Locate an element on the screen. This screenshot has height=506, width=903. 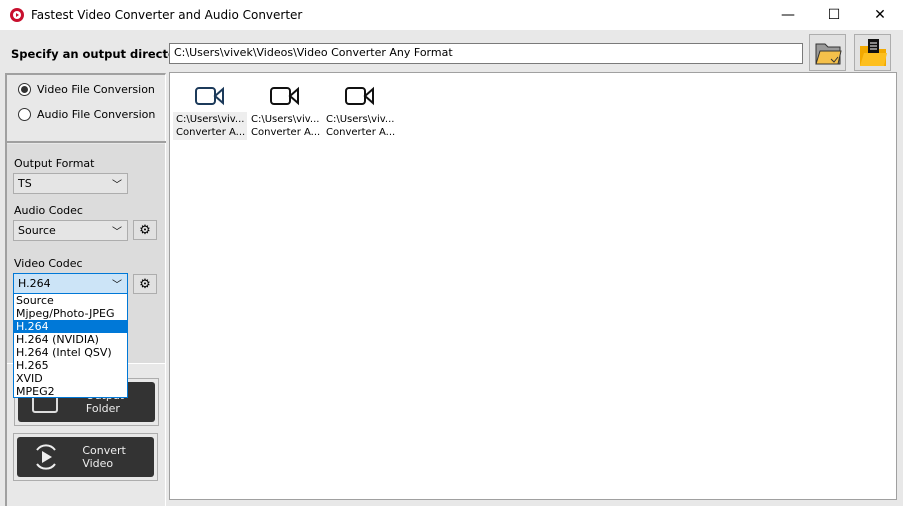
video-conversion-radio: Video File Conversion is located at coordinates (86, 89).